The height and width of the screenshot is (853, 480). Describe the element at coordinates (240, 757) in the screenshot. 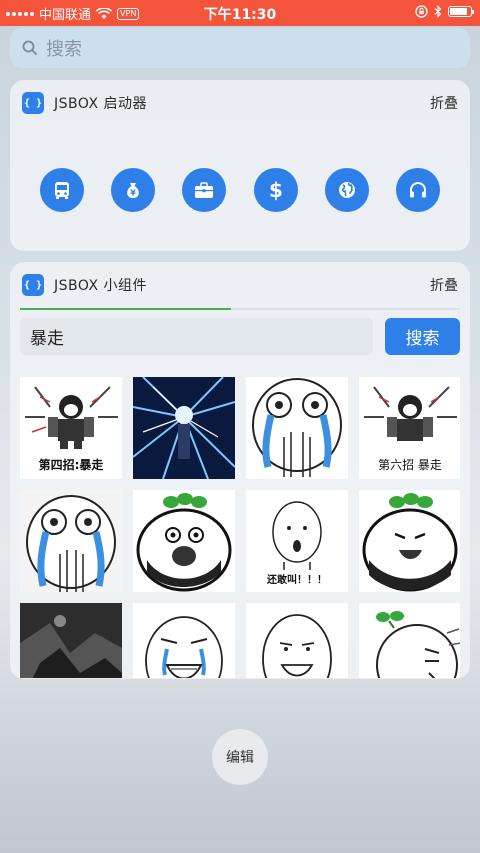

I see `edit-button: 编辑` at that location.